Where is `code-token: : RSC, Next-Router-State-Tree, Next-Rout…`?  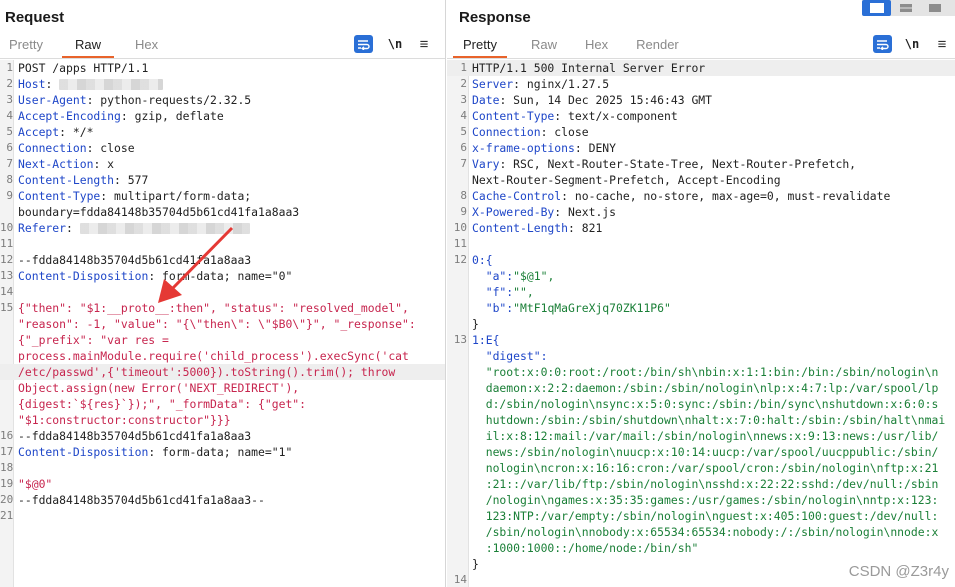
code-token: : RSC, Next-Router-State-Tree, Next-Rout… is located at coordinates (678, 164).